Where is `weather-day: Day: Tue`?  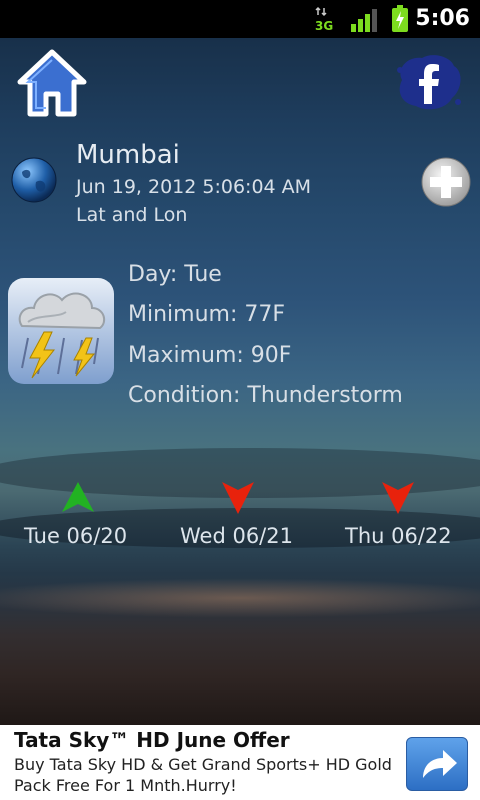
weather-day: Day: Tue is located at coordinates (175, 274).